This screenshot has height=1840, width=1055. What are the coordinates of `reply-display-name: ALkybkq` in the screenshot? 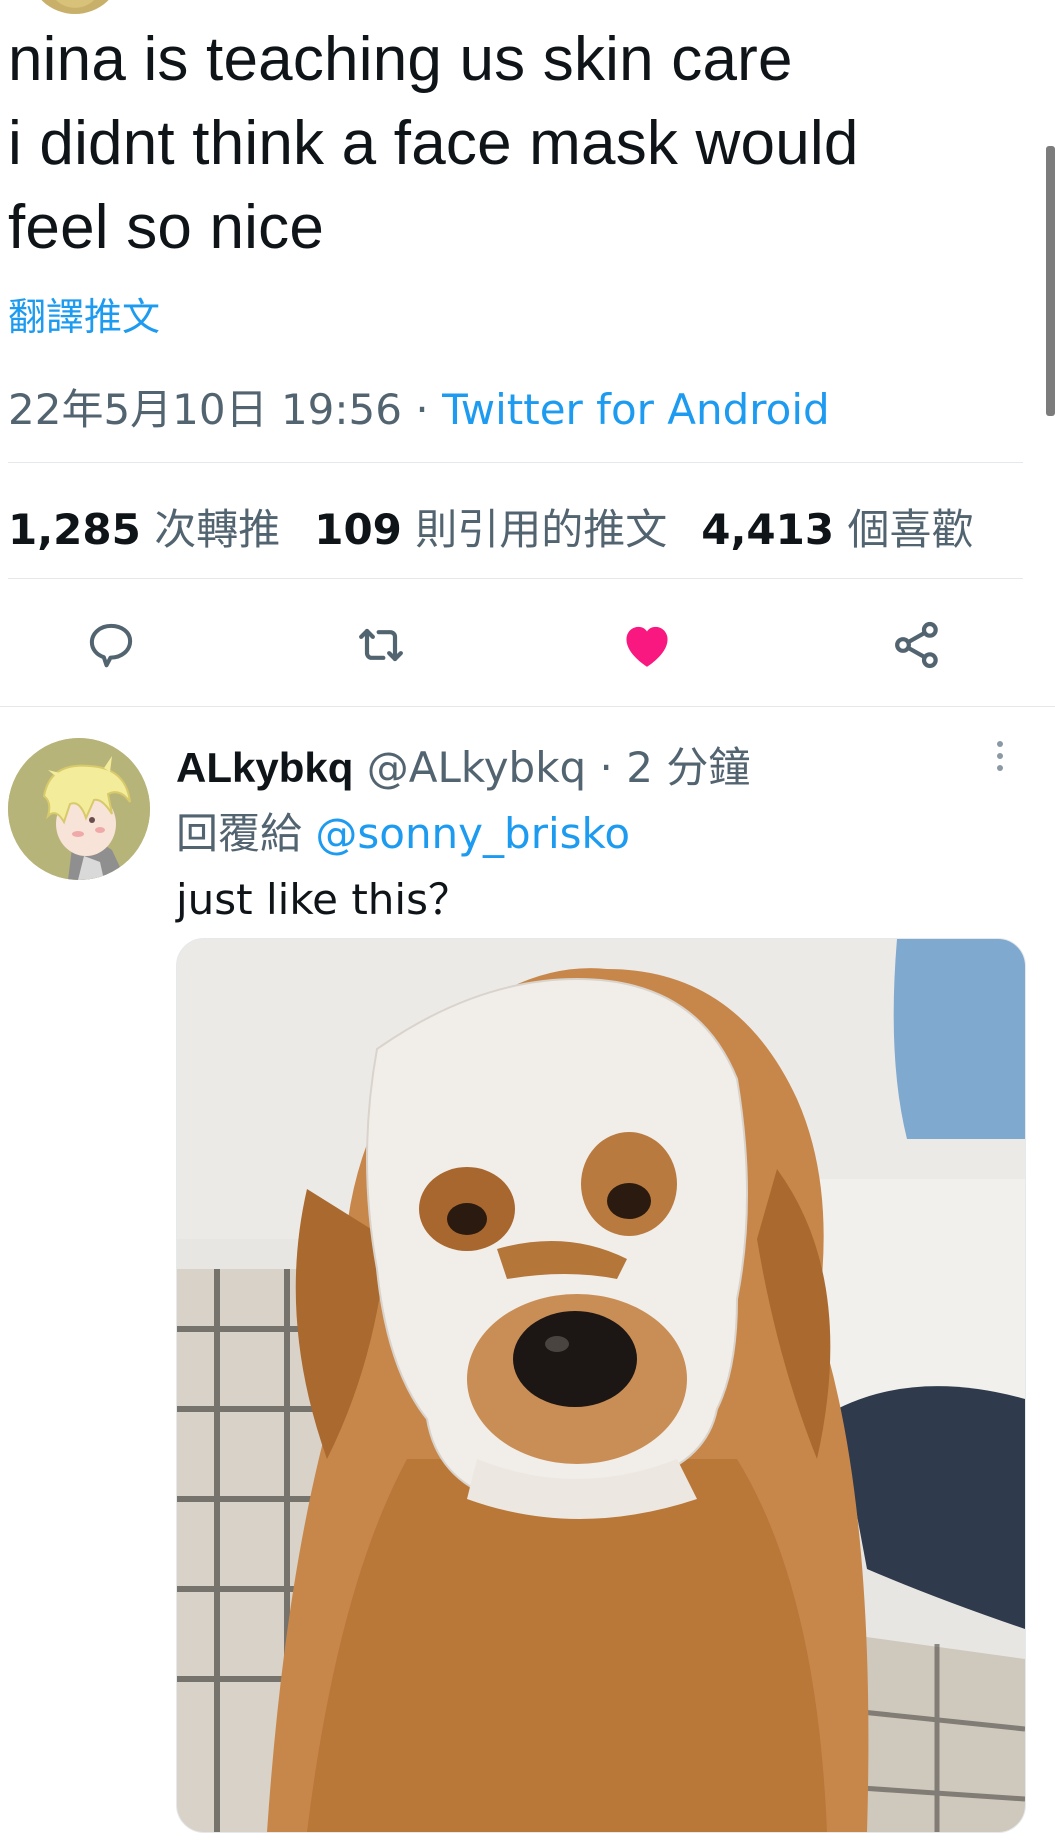 It's located at (264, 767).